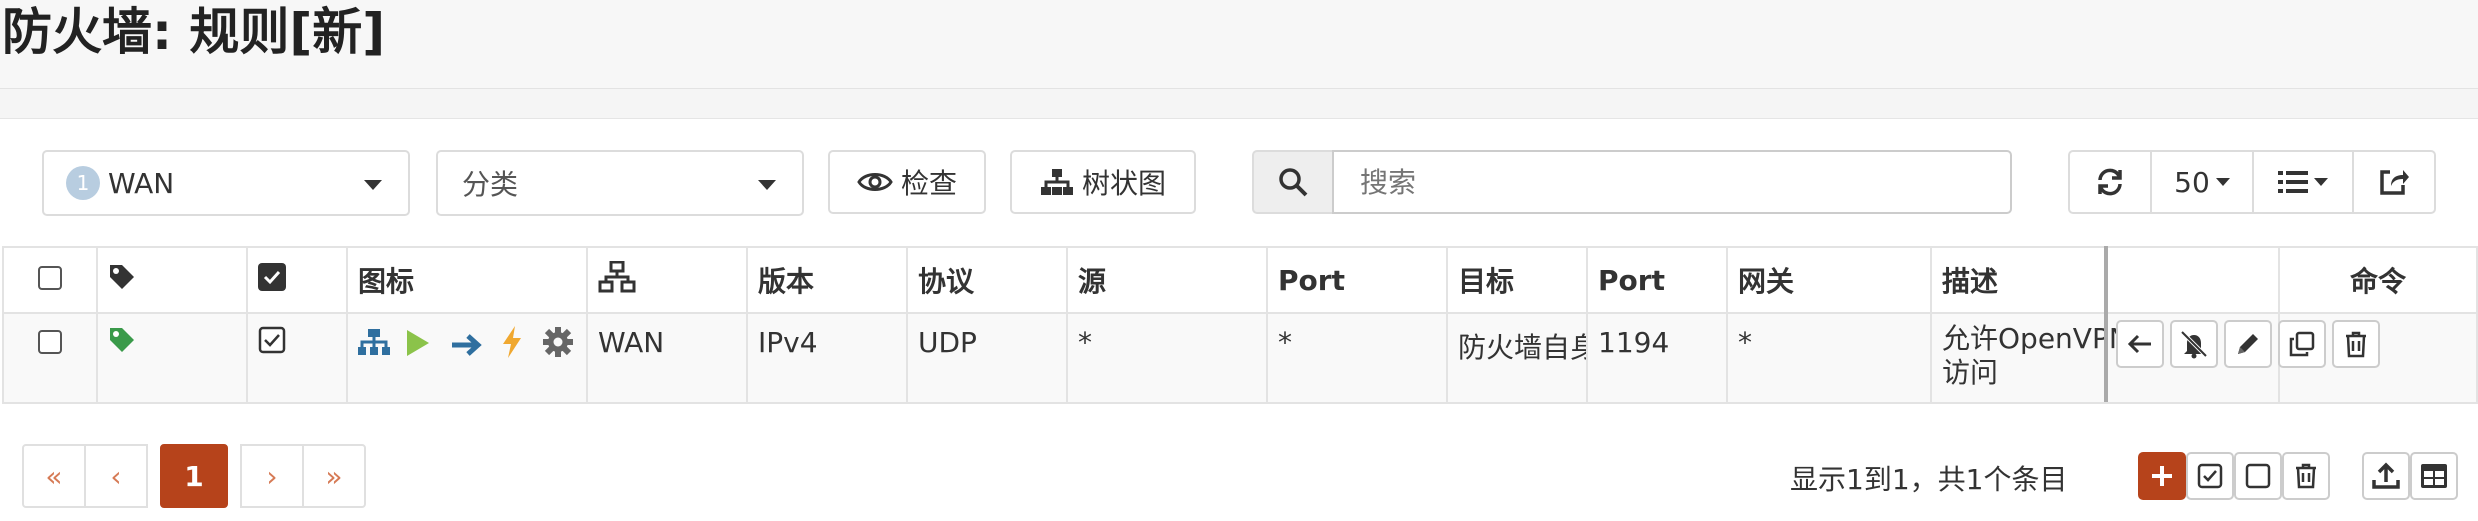 This screenshot has height=521, width=2478. What do you see at coordinates (1357, 280) in the screenshot?
I see `source-port-header: Port` at bounding box center [1357, 280].